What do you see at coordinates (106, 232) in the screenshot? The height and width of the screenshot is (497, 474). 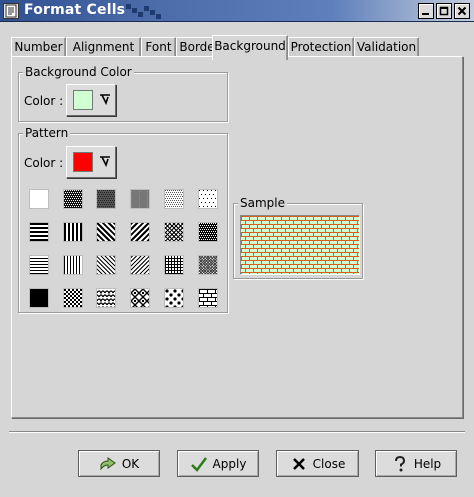 I see `pattern-back-diagonal` at bounding box center [106, 232].